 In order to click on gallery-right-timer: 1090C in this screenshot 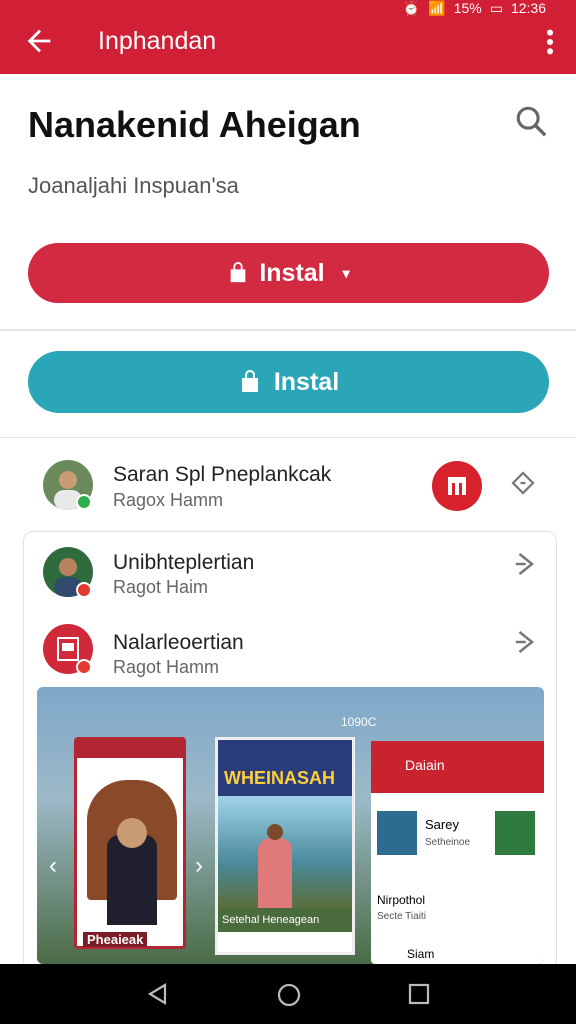, I will do `click(359, 722)`.